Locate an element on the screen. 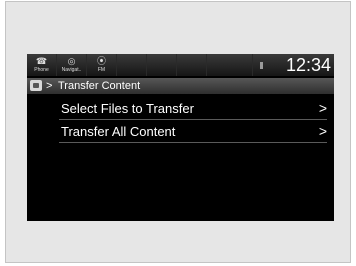 The image size is (356, 266). fm-button: ⦿ FM is located at coordinates (102, 65).